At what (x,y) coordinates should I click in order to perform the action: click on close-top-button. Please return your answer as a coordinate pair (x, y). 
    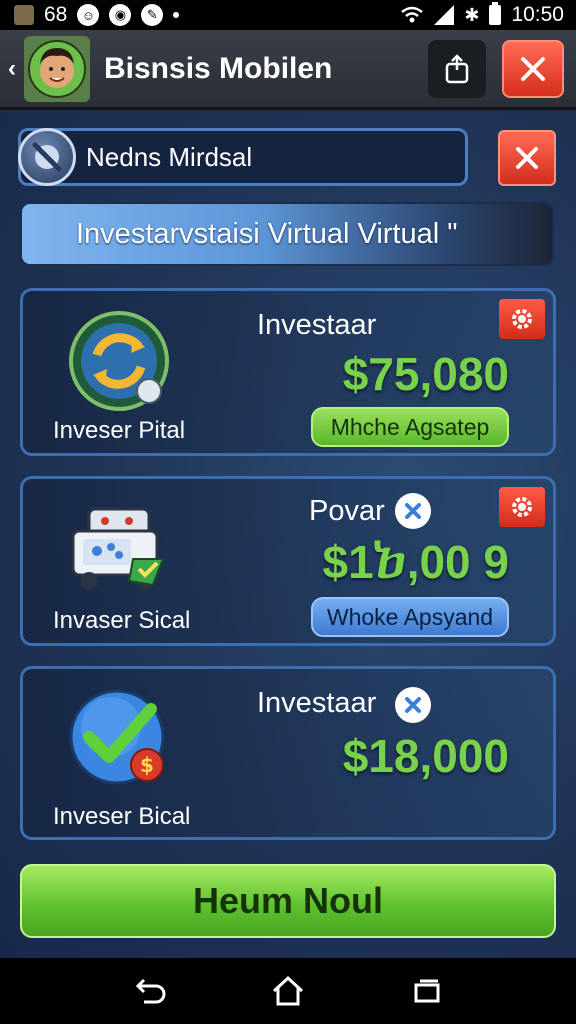
    Looking at the image, I should click on (533, 68).